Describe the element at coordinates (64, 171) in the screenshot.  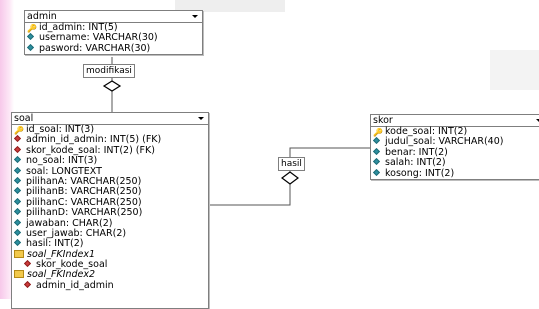
I see `column-label: soal: LONGTEXT` at that location.